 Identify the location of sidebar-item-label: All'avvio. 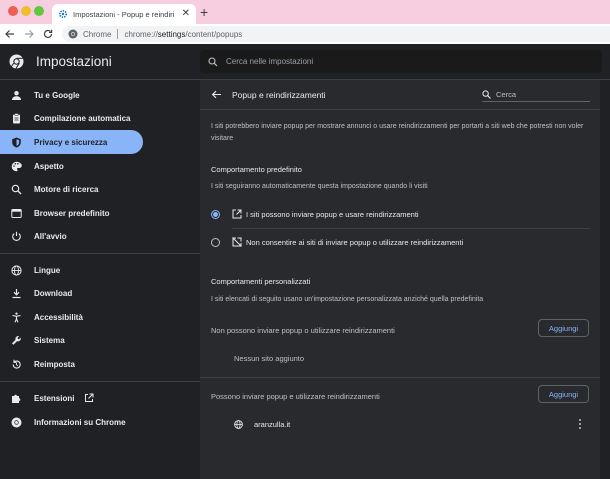
(50, 236).